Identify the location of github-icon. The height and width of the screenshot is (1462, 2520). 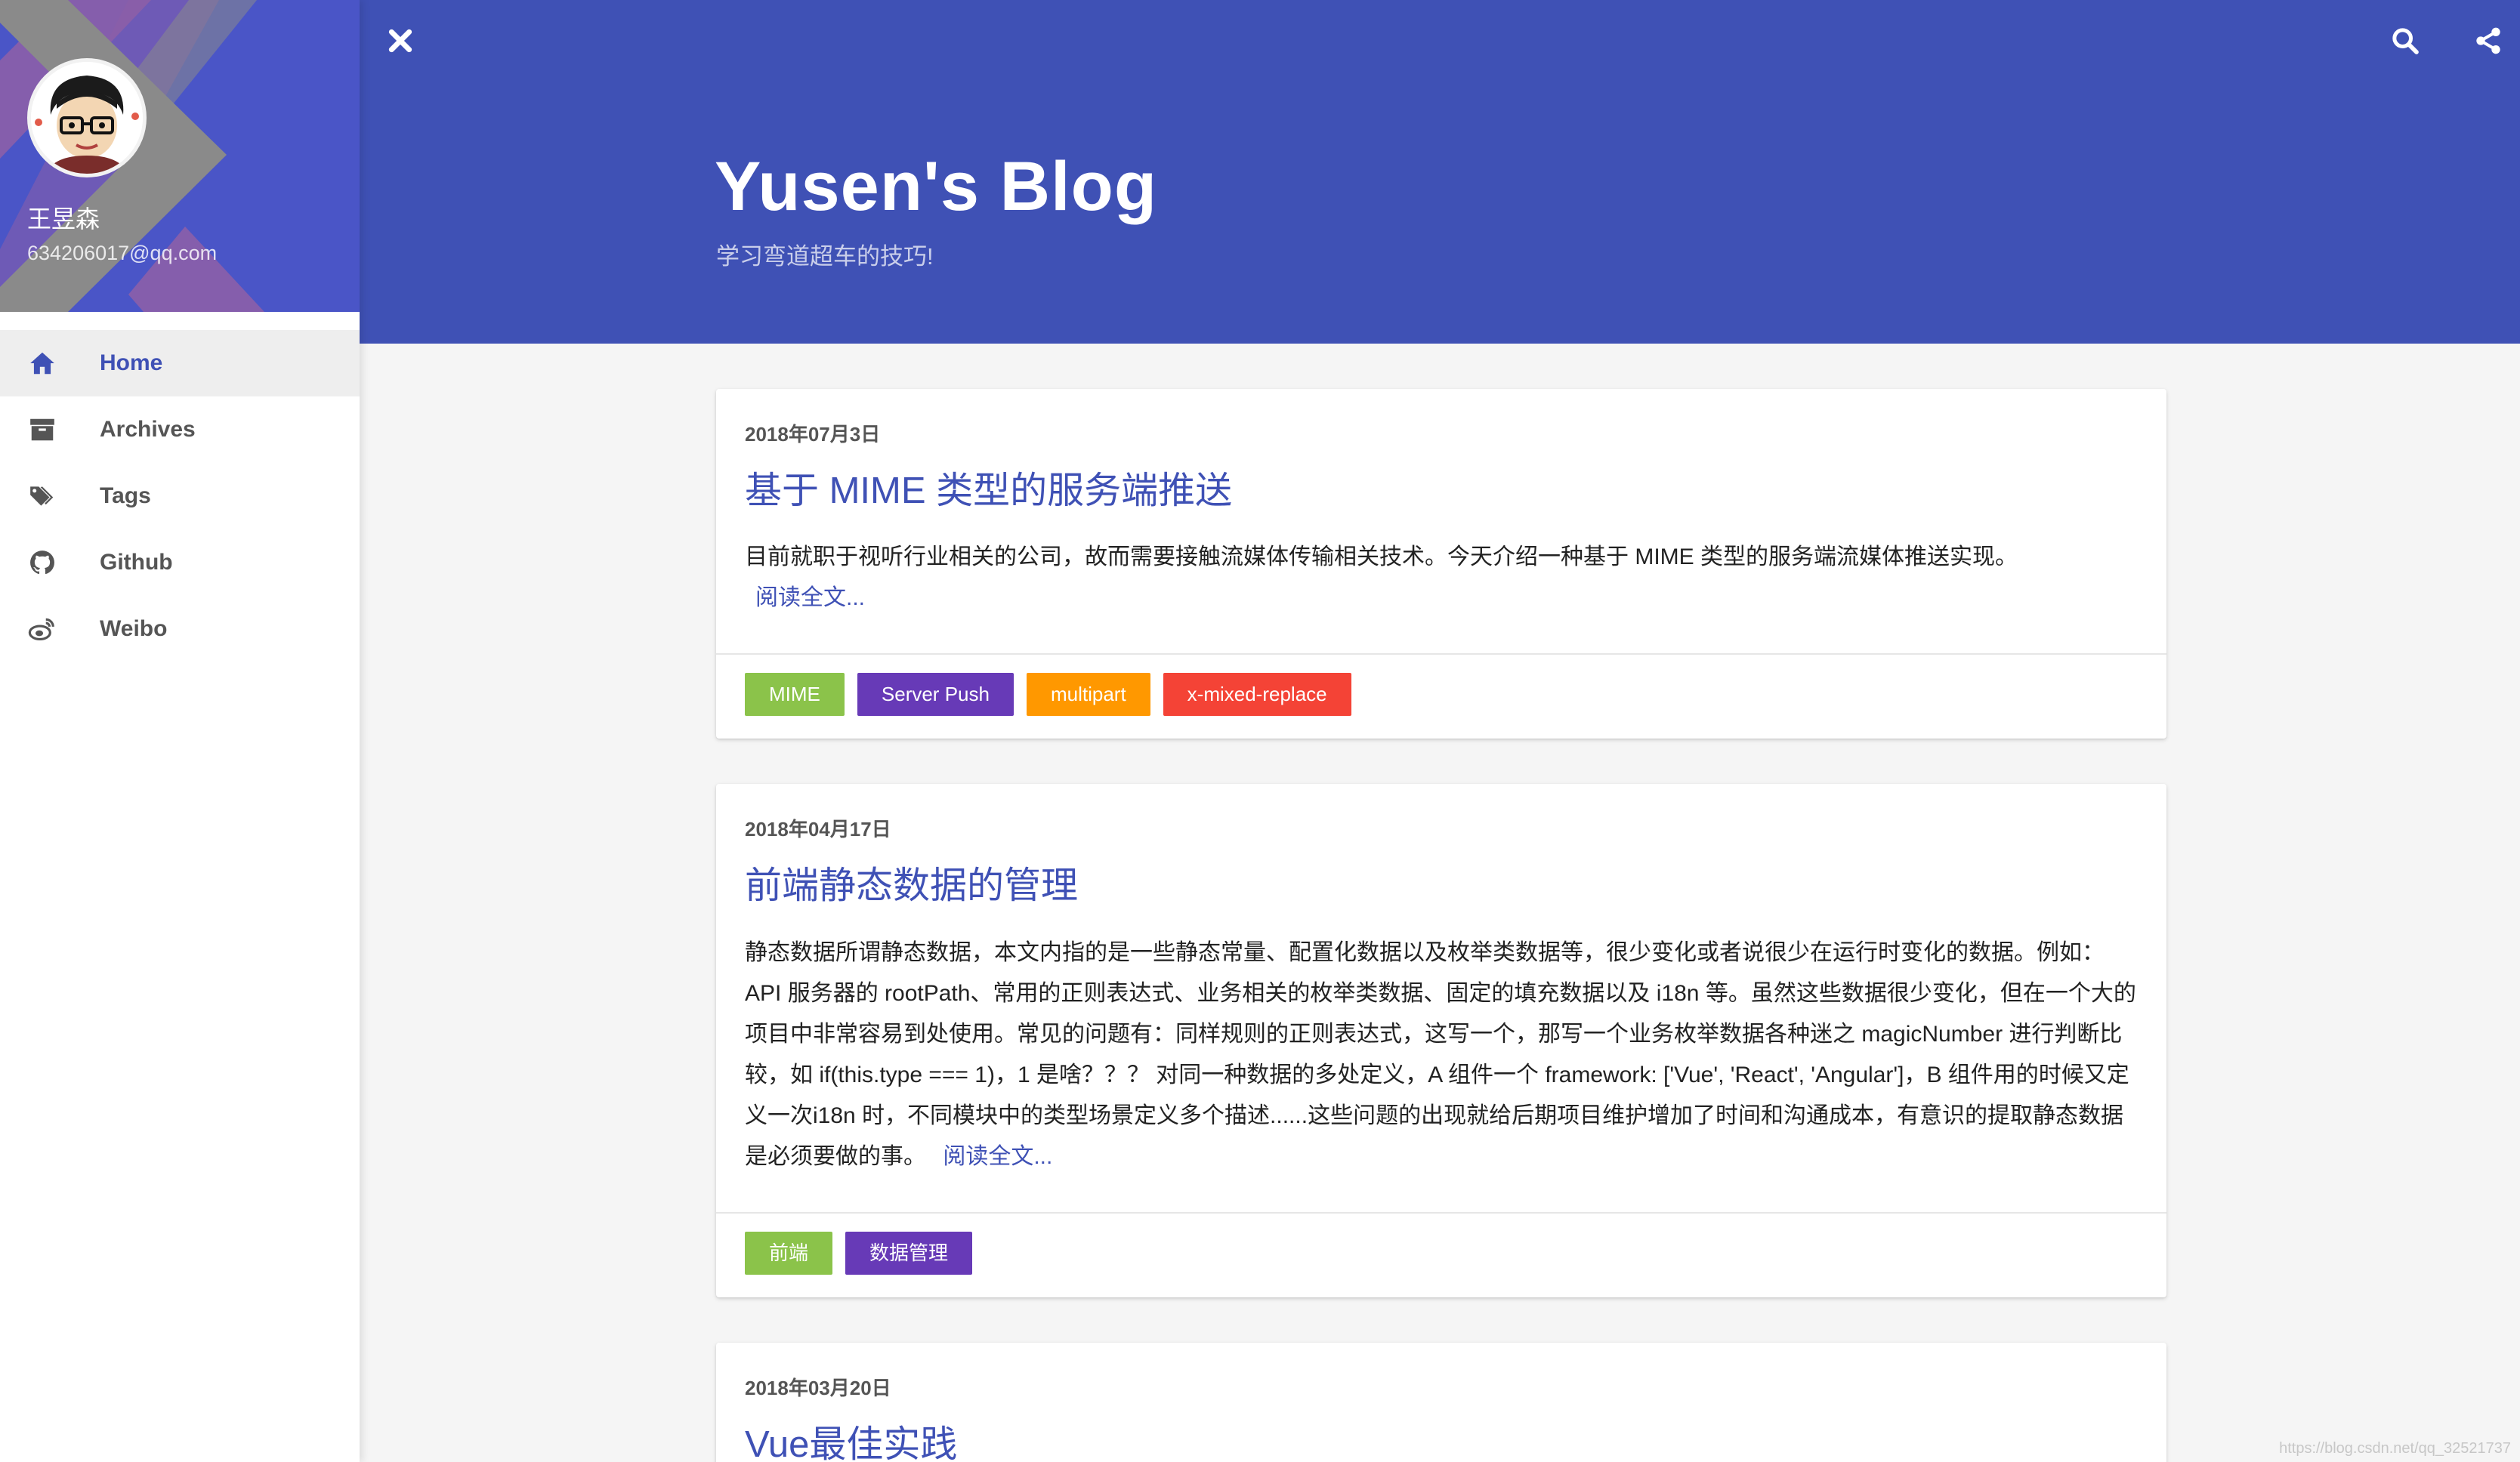
(42, 562).